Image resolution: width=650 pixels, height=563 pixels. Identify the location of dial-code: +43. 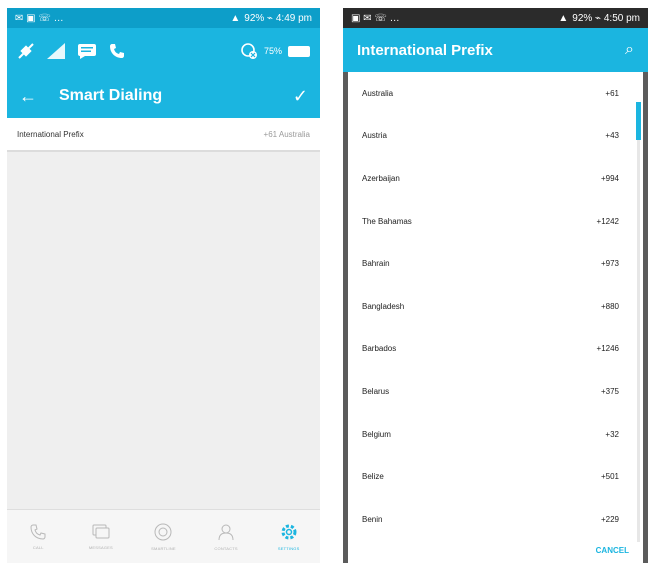
(612, 136).